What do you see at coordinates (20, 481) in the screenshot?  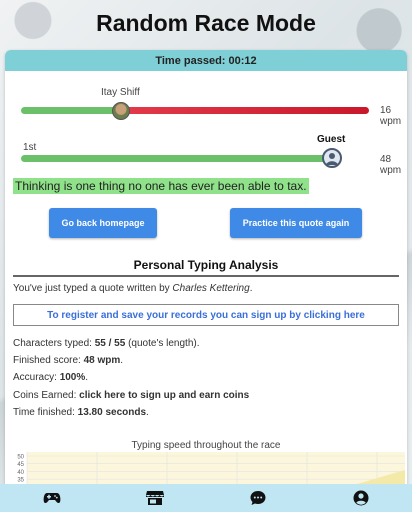 I see `chart-y-tick-label: 35` at bounding box center [20, 481].